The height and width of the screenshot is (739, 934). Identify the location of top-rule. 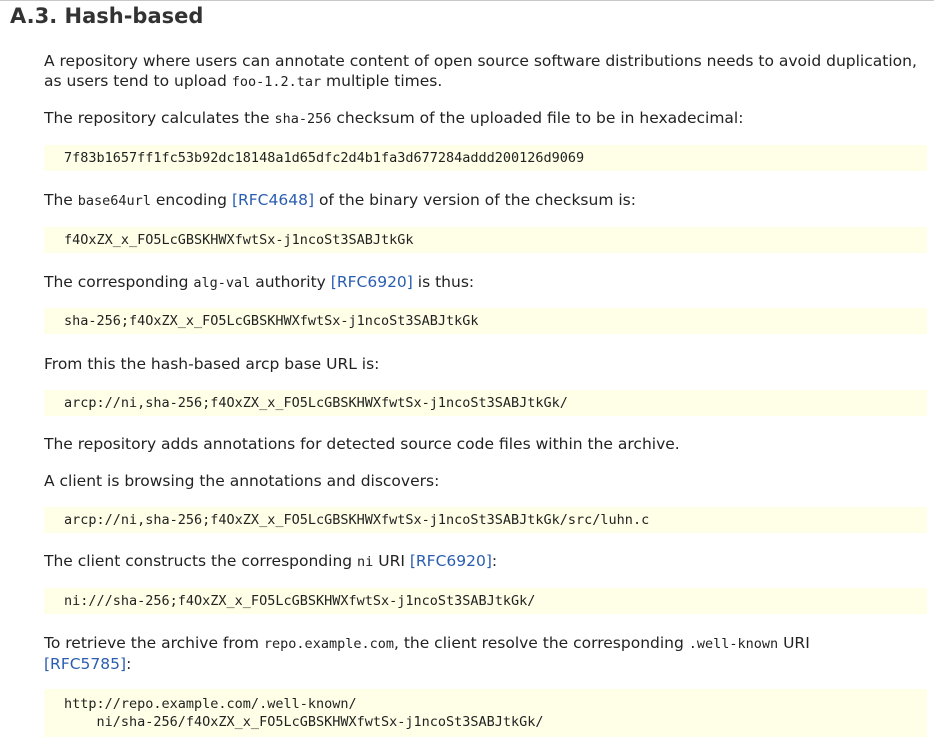
(467, 0).